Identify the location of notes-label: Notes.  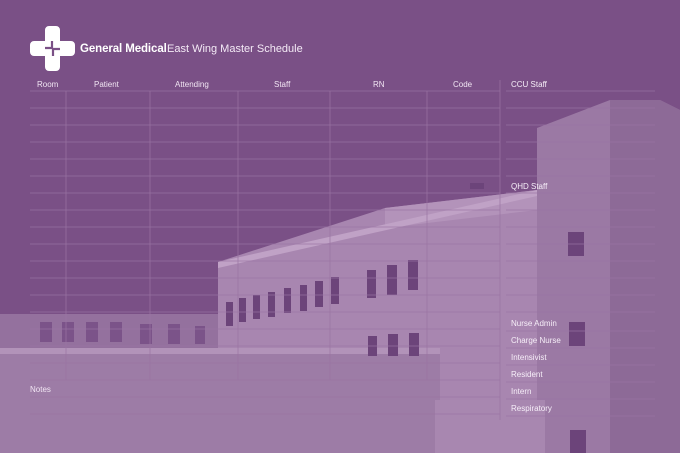
(40, 389).